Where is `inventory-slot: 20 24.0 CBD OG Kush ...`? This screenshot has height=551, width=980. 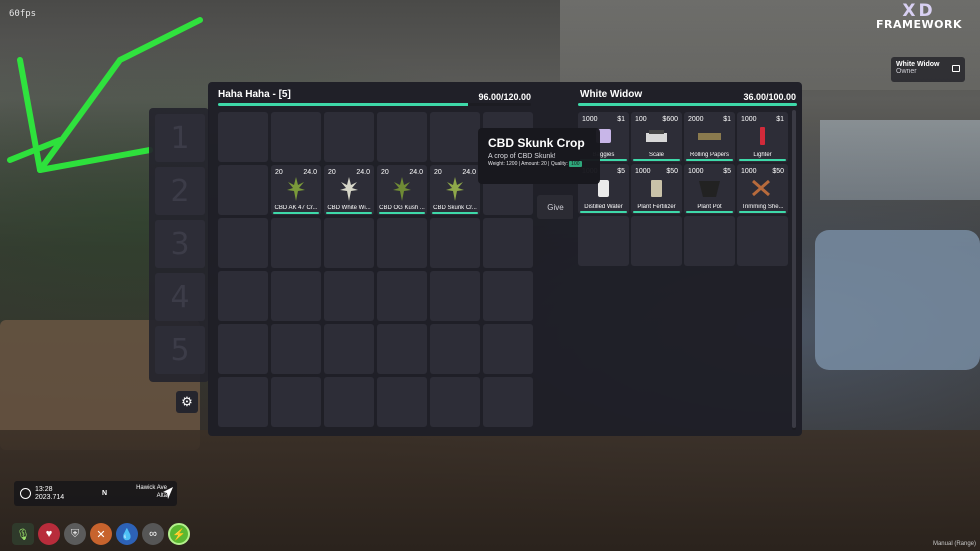
inventory-slot: 20 24.0 CBD OG Kush ... is located at coordinates (402, 190).